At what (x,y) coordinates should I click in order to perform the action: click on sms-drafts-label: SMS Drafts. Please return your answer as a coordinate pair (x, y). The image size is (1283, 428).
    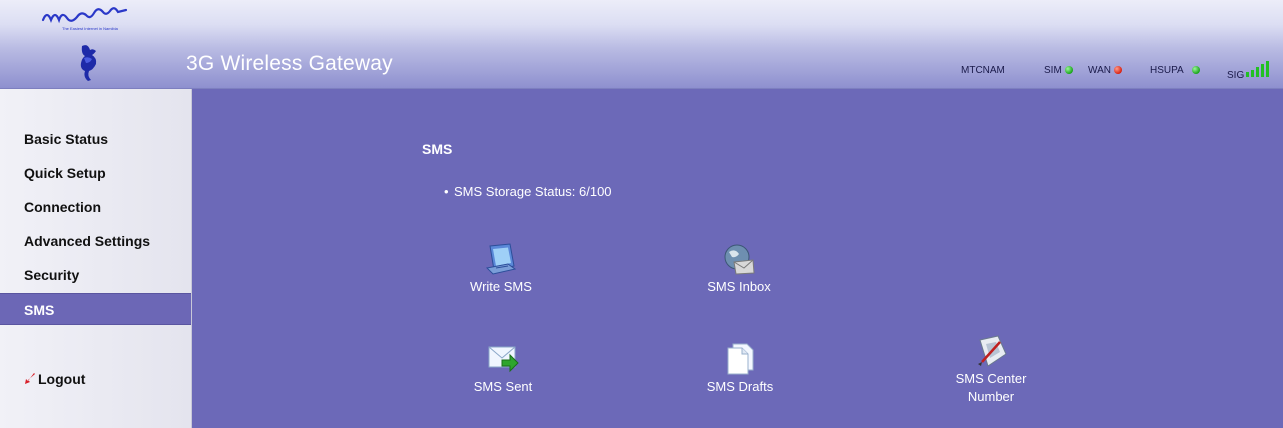
    Looking at the image, I should click on (740, 386).